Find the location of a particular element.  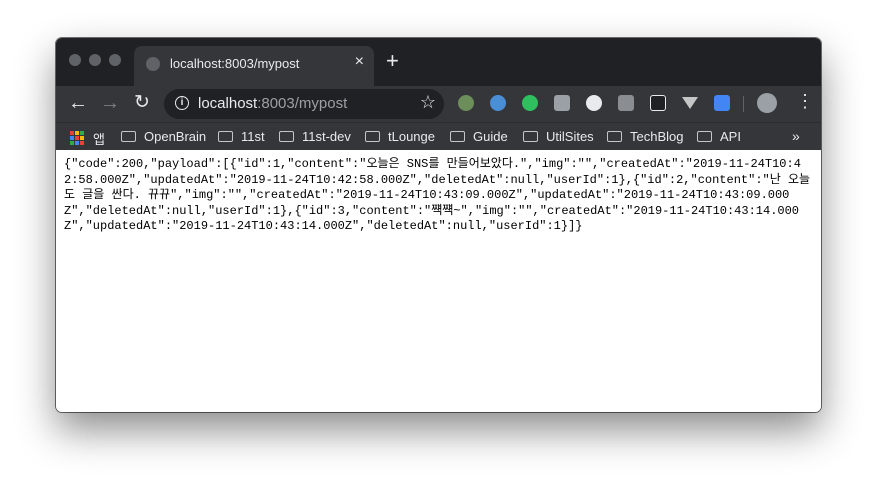

address-bar: i localhost:8003/mypost ☆ is located at coordinates (304, 104).